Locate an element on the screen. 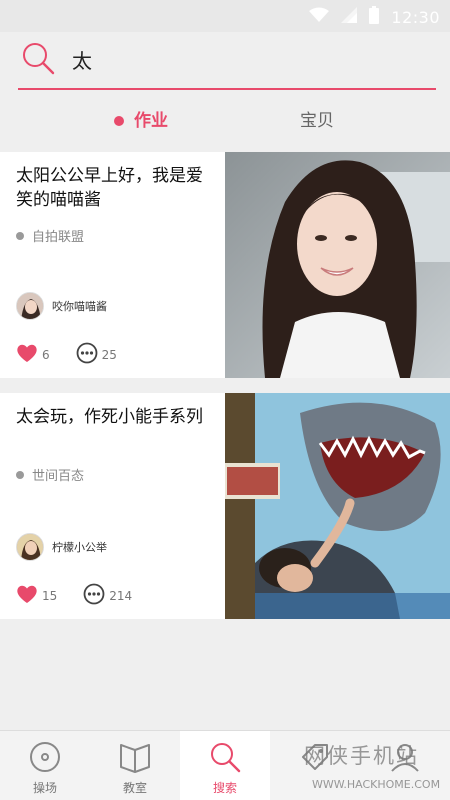 The width and height of the screenshot is (450, 800). nav-classroom: 教室 is located at coordinates (135, 765).